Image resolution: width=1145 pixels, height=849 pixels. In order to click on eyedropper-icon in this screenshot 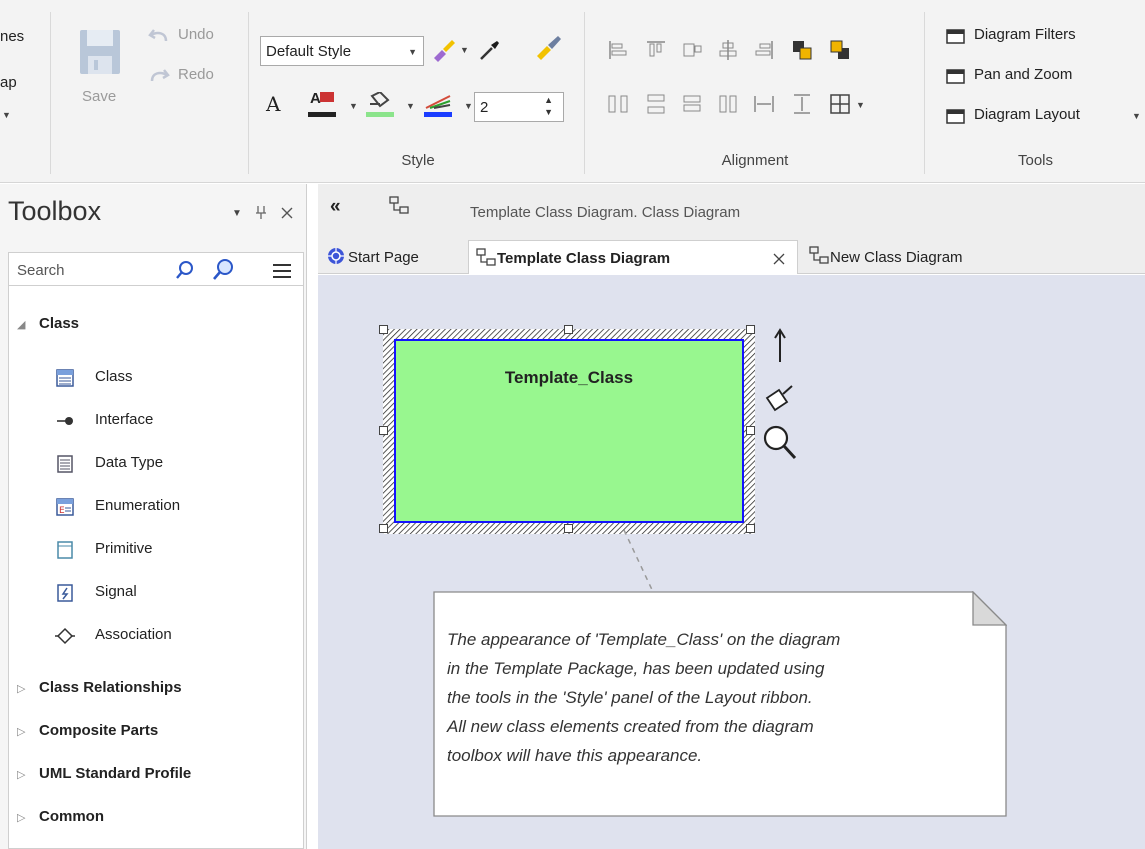, I will do `click(490, 50)`.